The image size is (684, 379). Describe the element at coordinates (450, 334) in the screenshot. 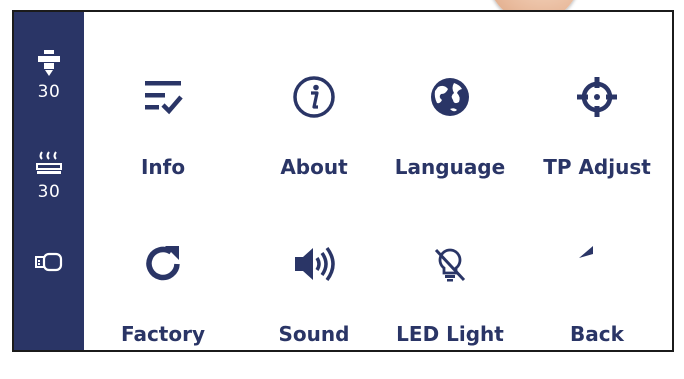

I see `led-light-label: LED Light` at that location.